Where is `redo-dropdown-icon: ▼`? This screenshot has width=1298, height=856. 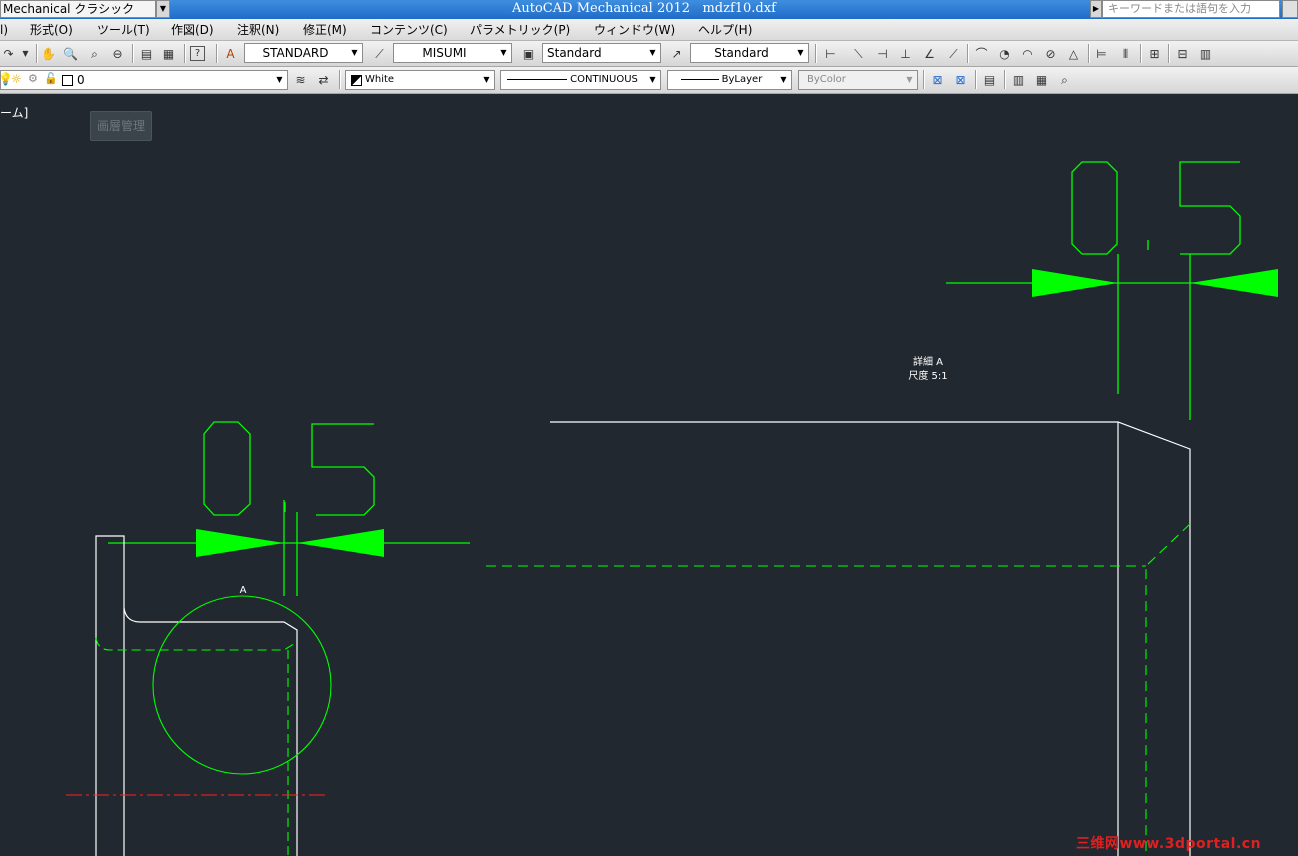
redo-dropdown-icon: ▼ is located at coordinates (25, 53).